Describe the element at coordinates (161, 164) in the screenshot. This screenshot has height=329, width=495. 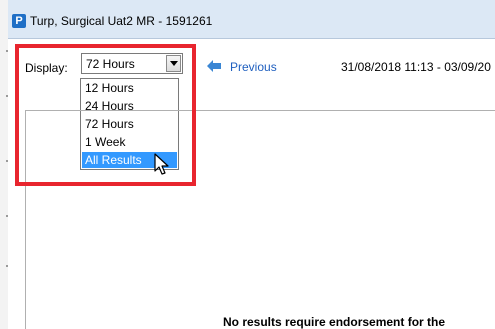
I see `mouse-pointer-icon` at that location.